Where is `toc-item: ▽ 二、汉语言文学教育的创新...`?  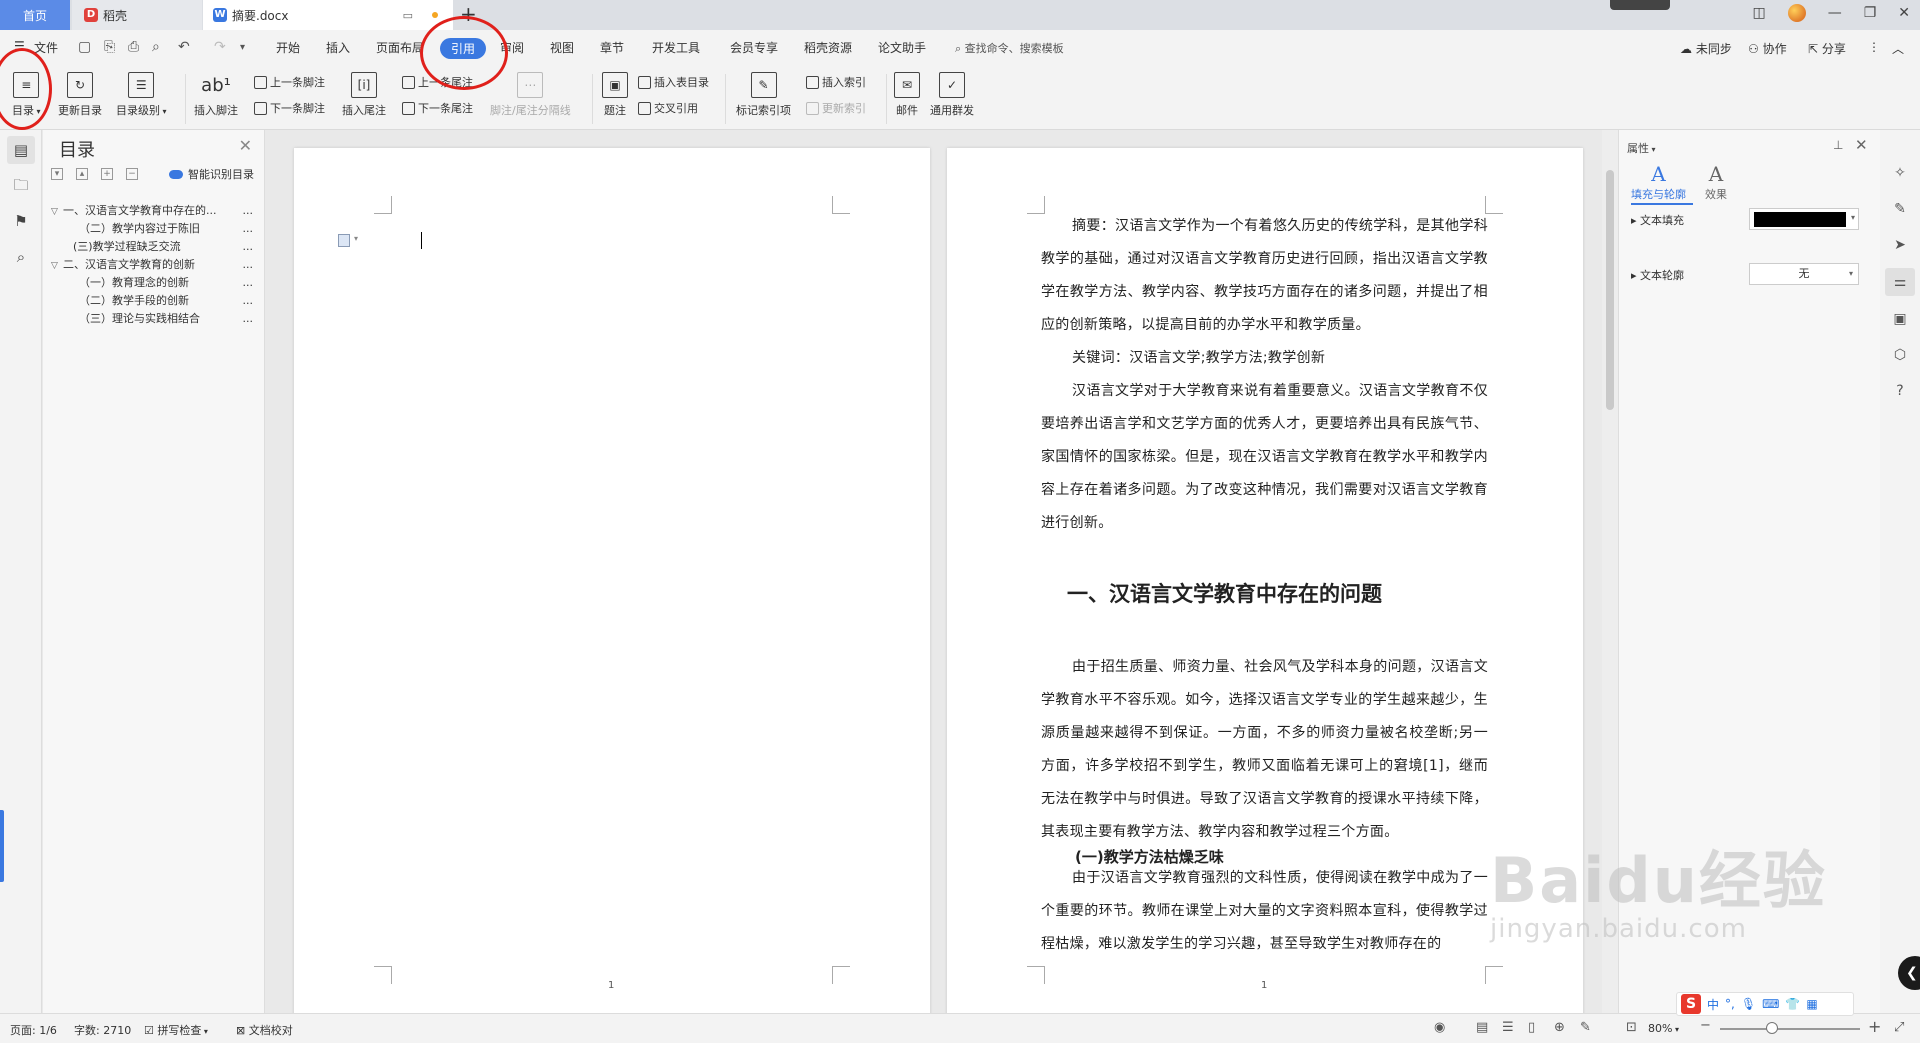
toc-item: ▽ 二、汉语言文学教育的创新... is located at coordinates (155, 265).